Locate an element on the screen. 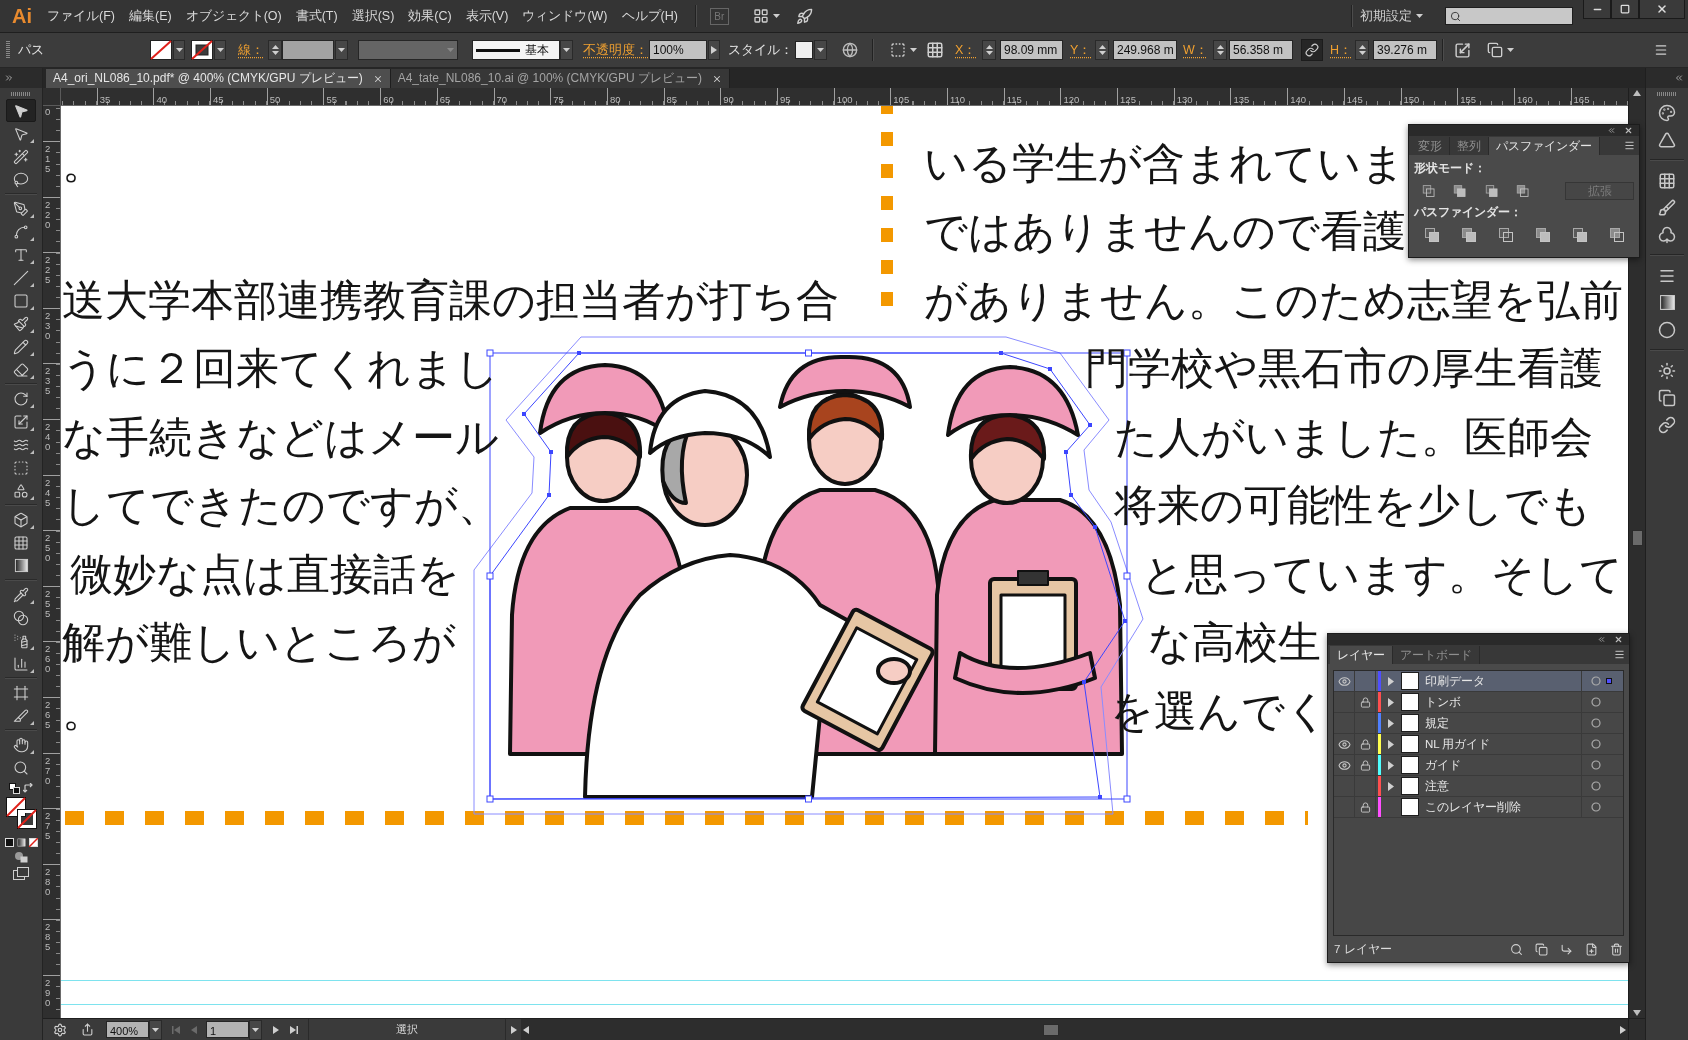 Image resolution: width=1688 pixels, height=1040 pixels. y-label: Y： is located at coordinates (1081, 50).